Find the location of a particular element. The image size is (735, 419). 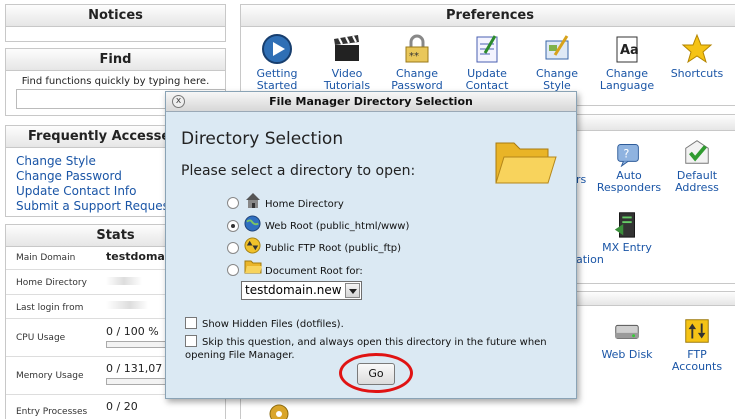

option-document-root: Document Root for: is located at coordinates (314, 271).